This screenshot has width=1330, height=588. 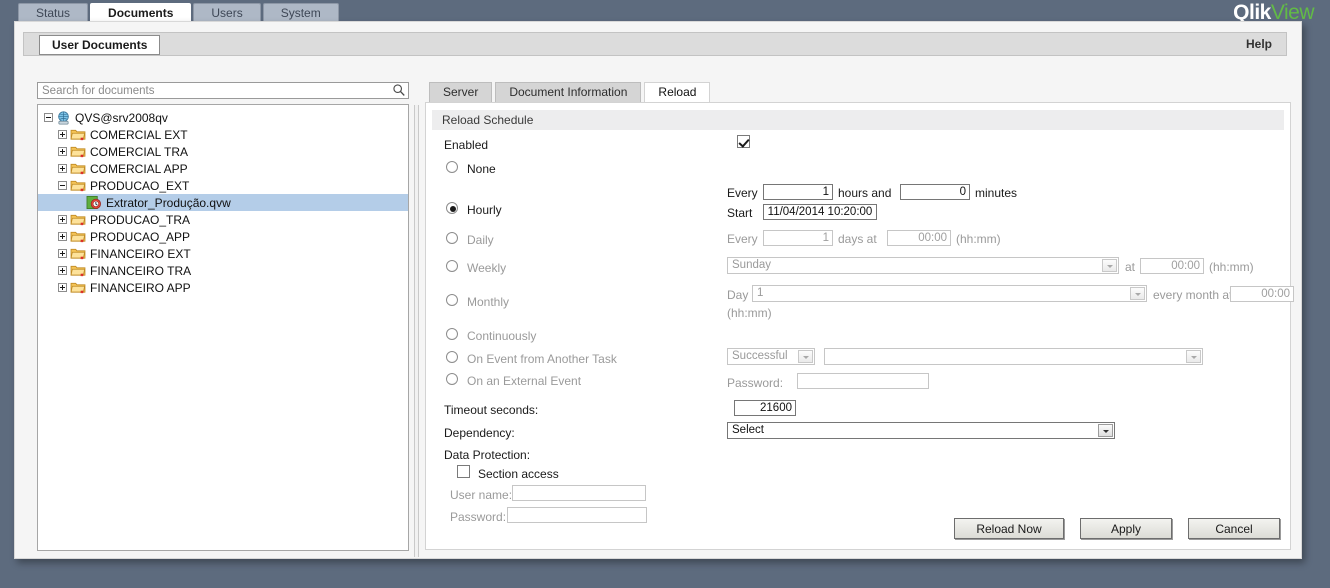 What do you see at coordinates (487, 455) in the screenshot?
I see `data-protection-label: Data Protection:` at bounding box center [487, 455].